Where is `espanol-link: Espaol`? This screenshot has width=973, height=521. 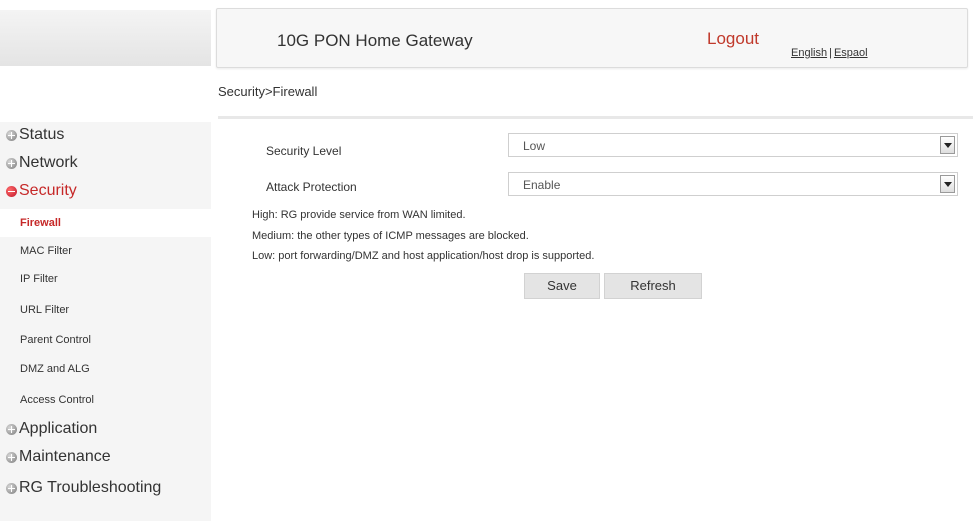 espanol-link: Espaol is located at coordinates (851, 53).